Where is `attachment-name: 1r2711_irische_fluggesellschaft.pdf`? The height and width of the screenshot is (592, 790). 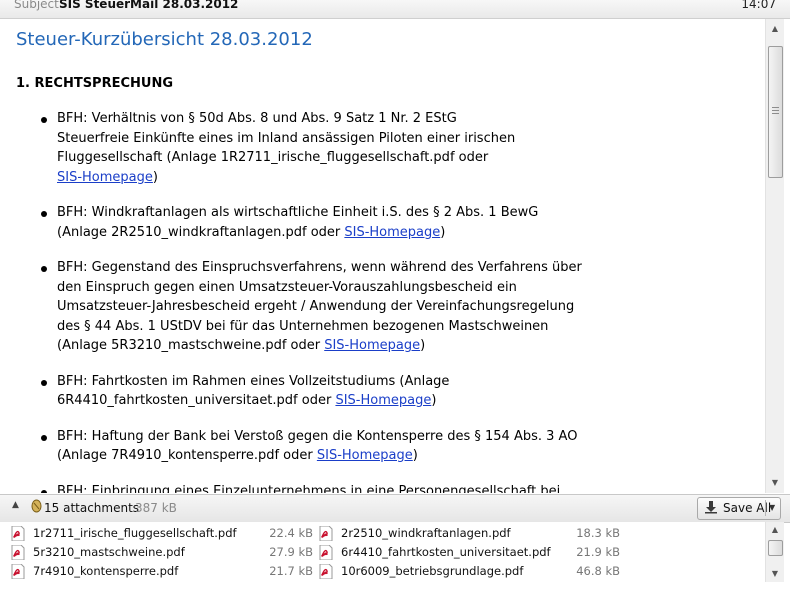
attachment-name: 1r2711_irische_fluggesellschaft.pdf is located at coordinates (135, 533).